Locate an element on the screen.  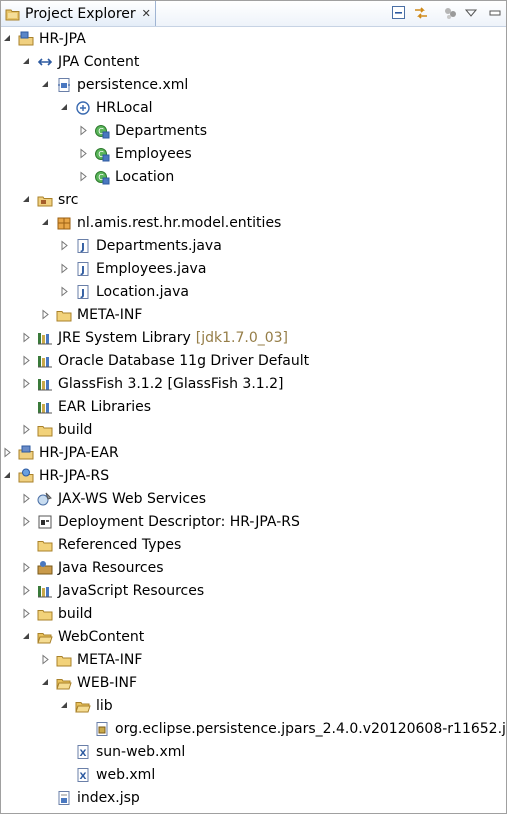
tree-item-web-xml: Xweb.xml is located at coordinates (253, 774).